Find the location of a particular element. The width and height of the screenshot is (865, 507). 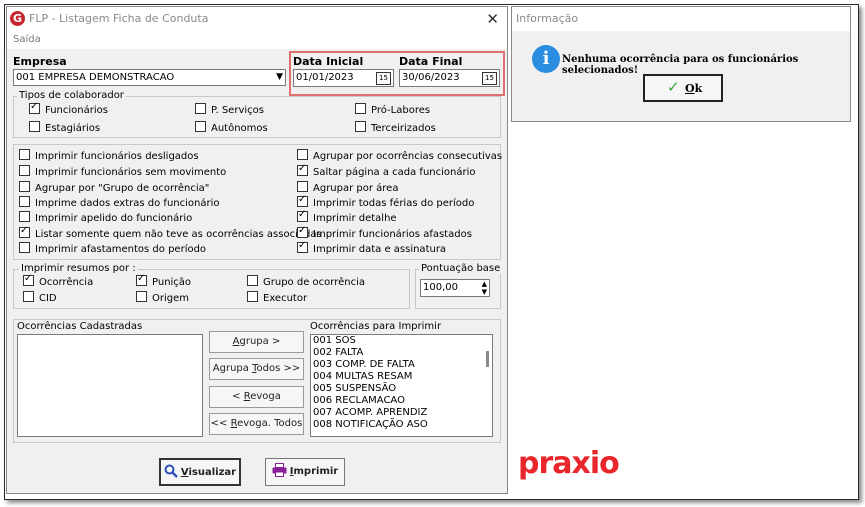

pontuacao-label: Pontuação base is located at coordinates (461, 268).